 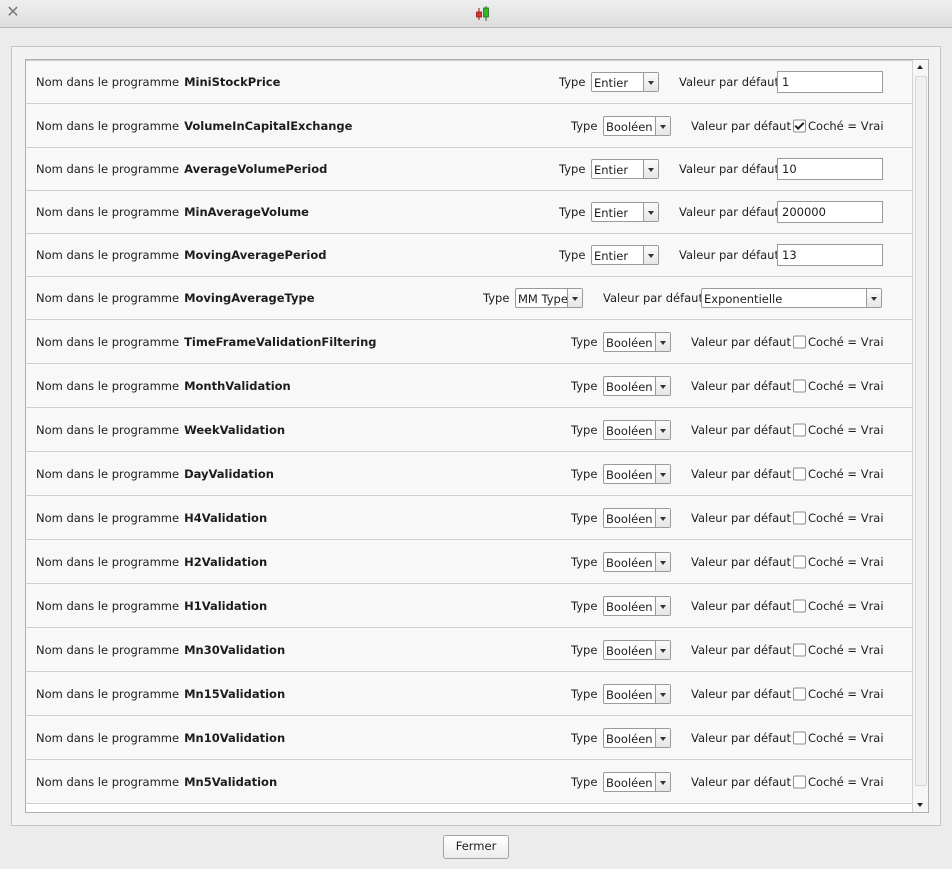 I want to click on type-select: MM Type, so click(x=549, y=298).